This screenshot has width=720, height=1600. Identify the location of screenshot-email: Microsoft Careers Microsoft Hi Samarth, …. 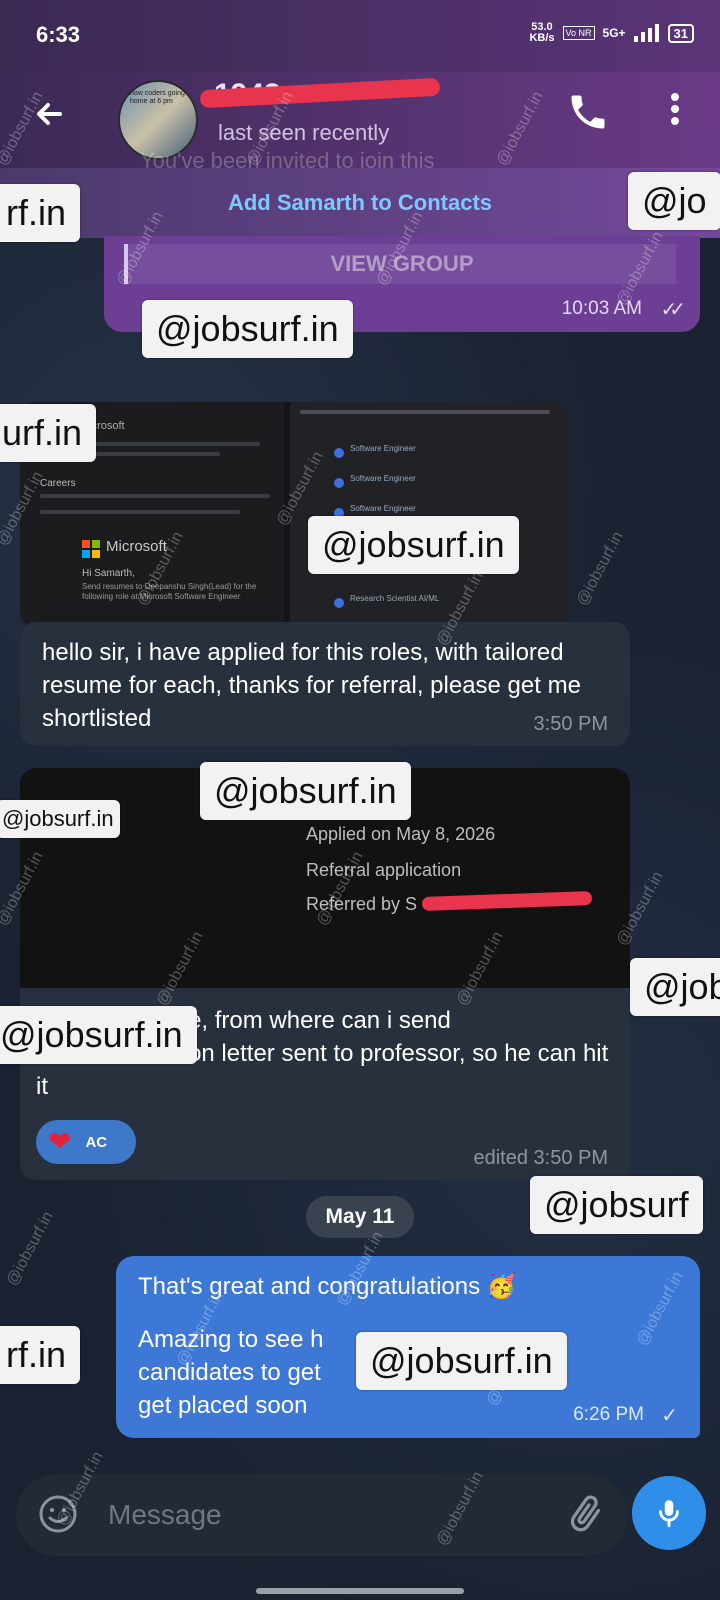
(152, 515).